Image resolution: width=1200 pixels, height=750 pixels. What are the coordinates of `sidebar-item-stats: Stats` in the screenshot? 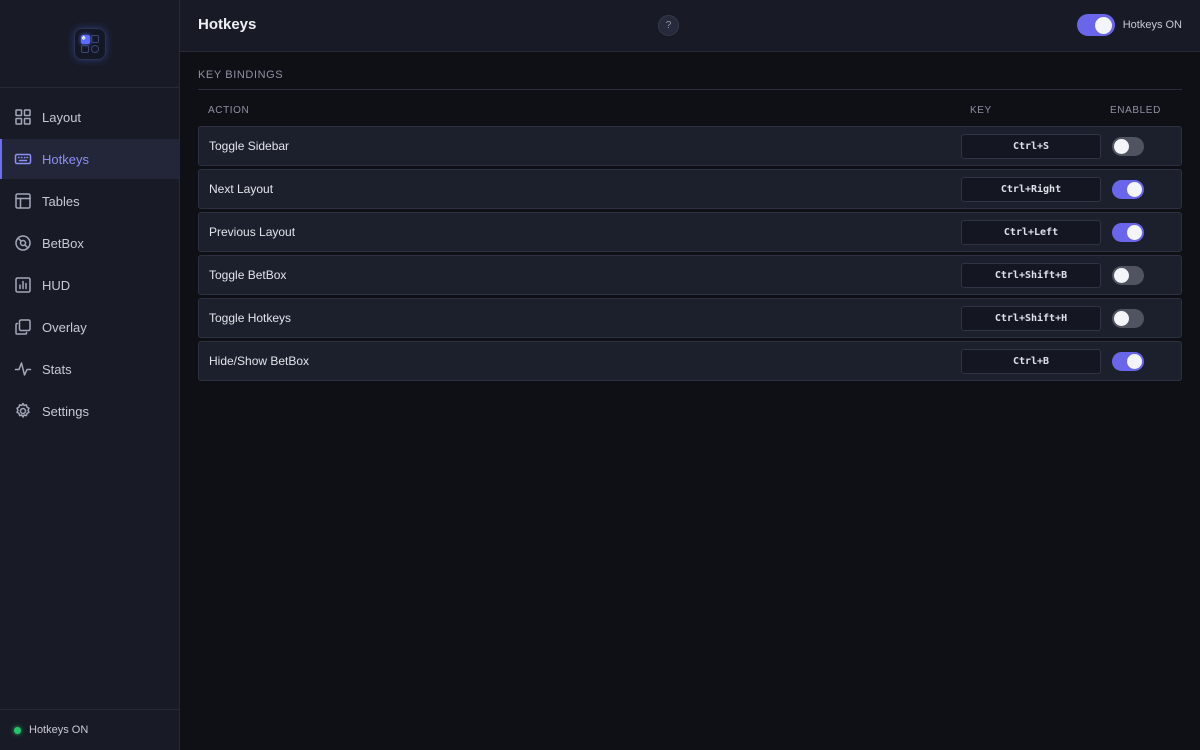 It's located at (89, 369).